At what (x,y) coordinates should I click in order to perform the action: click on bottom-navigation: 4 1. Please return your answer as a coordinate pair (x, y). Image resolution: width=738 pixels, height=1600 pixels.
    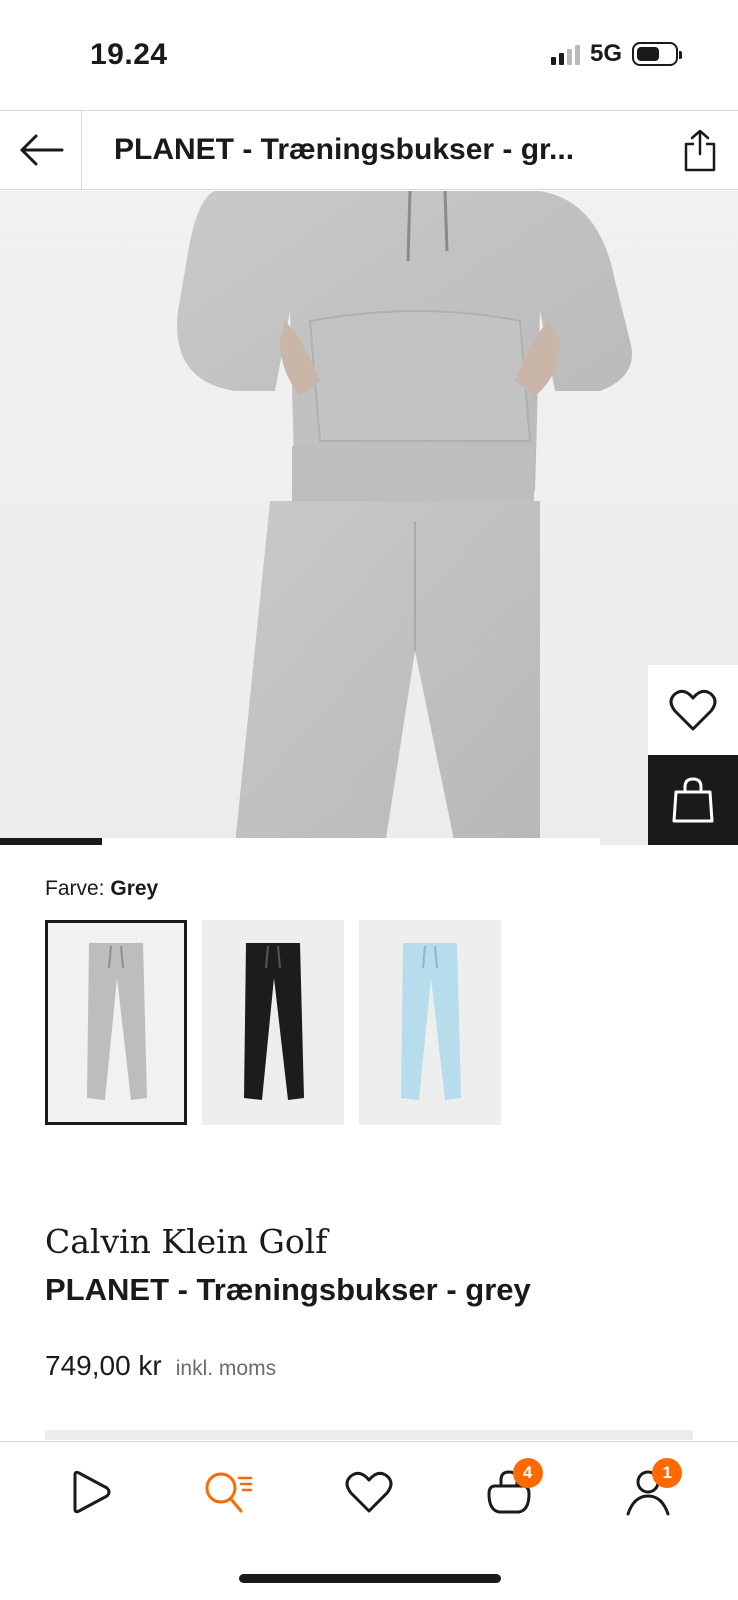
    Looking at the image, I should click on (369, 1501).